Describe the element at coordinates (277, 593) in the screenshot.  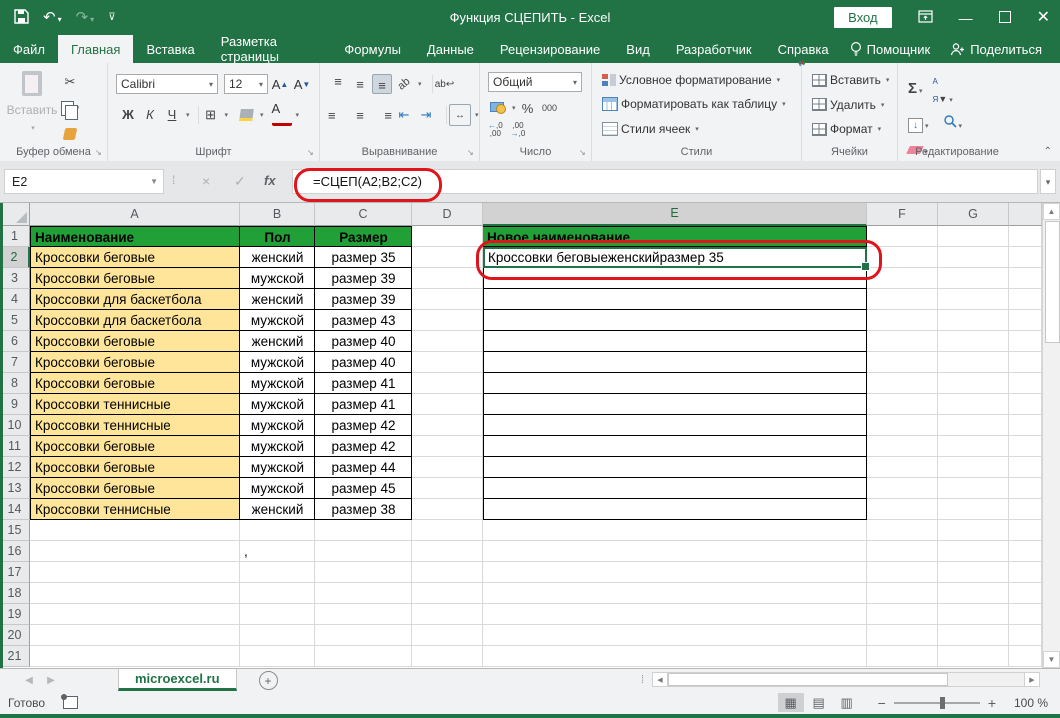
I see `cell-B18` at that location.